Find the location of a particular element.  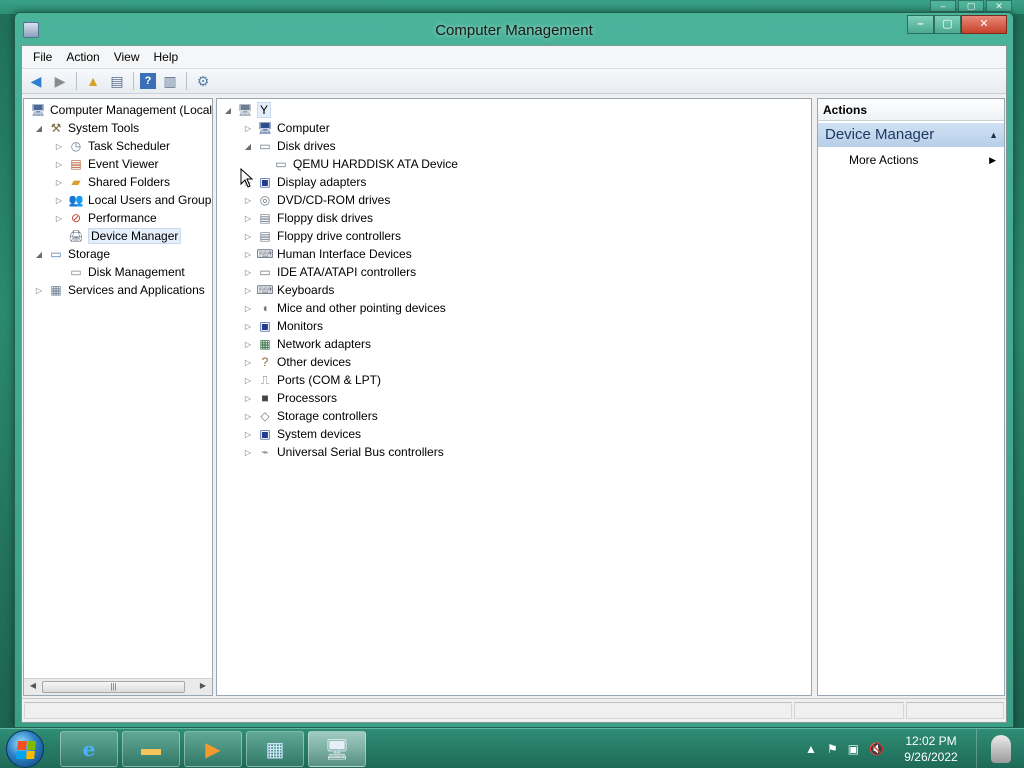

menu-action: Action is located at coordinates (82, 57).